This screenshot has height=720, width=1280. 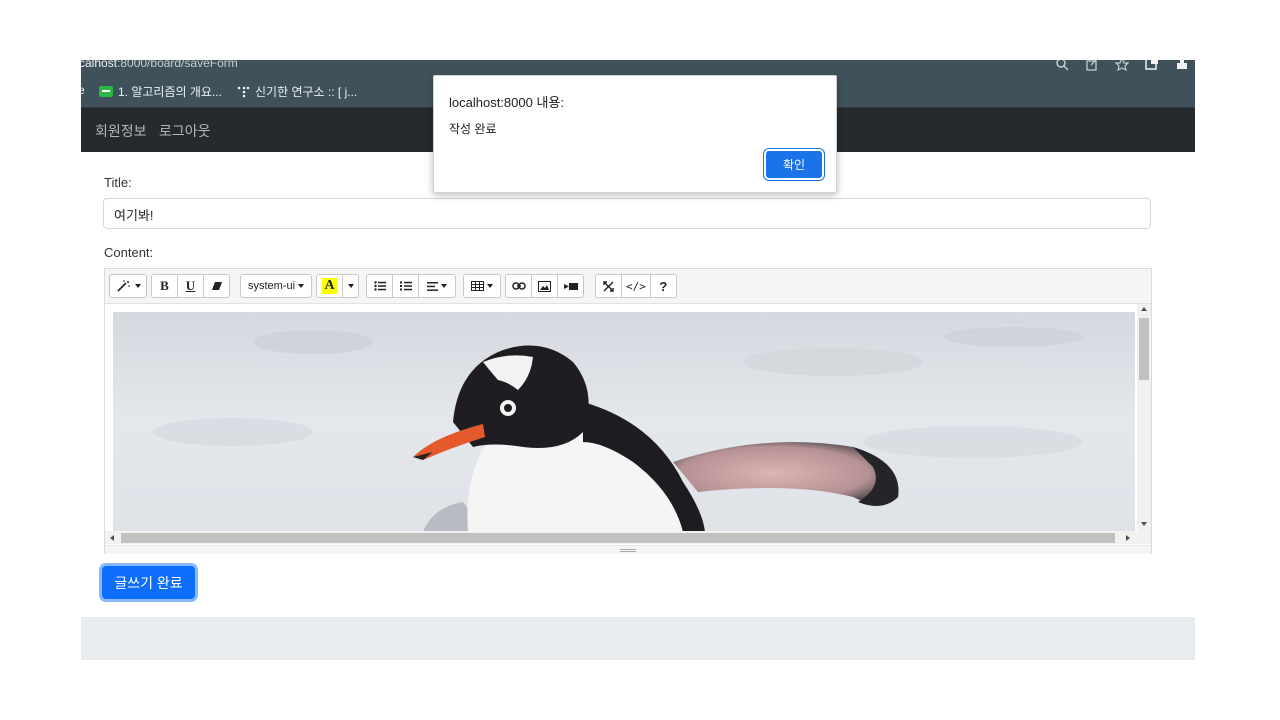 I want to click on bookmark-star-icon, so click(x=1123, y=65).